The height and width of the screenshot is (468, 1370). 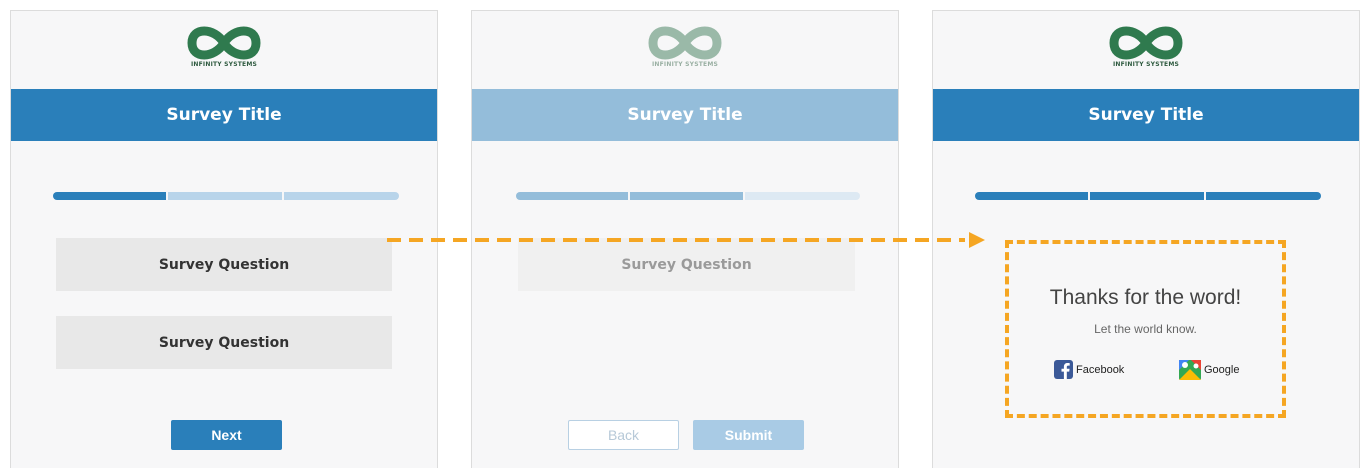 I want to click on submit-button: Submit, so click(x=748, y=435).